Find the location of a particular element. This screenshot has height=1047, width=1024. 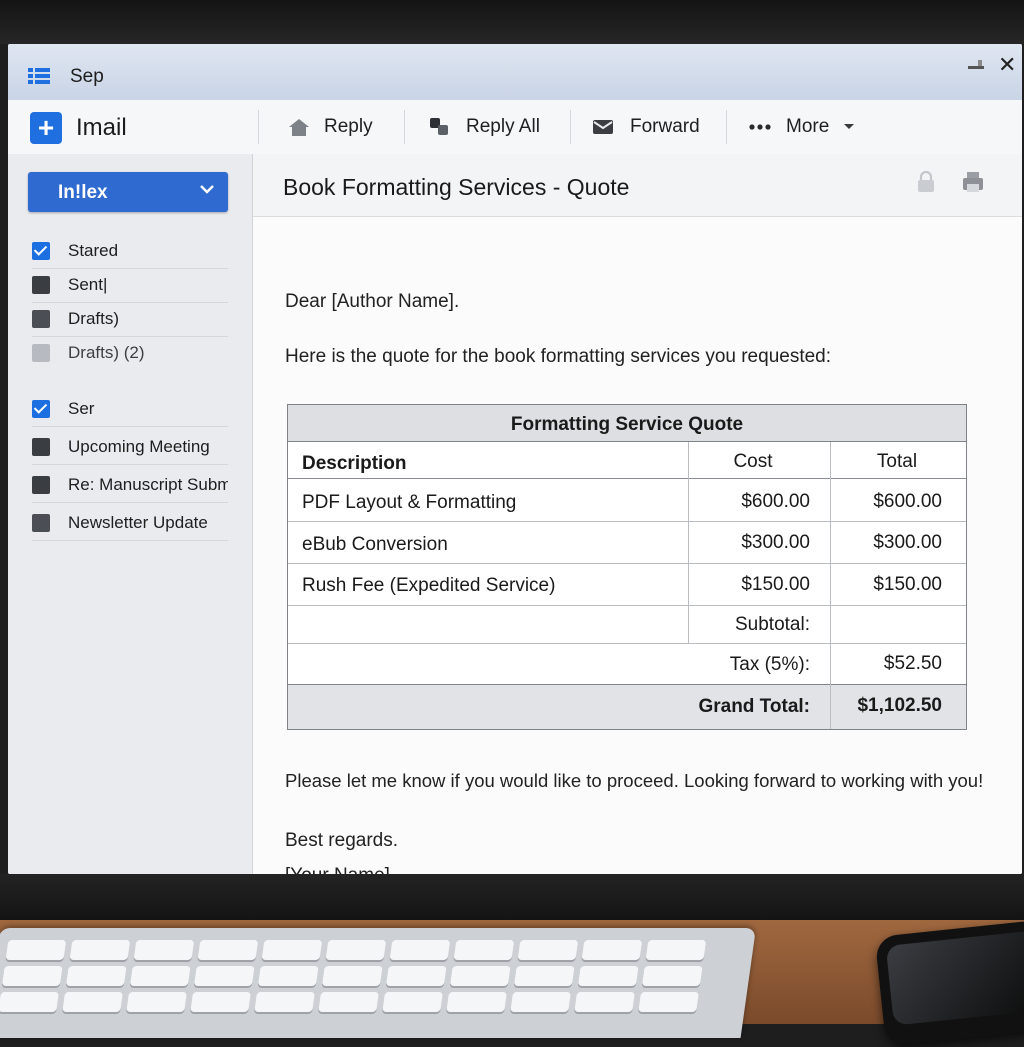

sidebar-item-sent: Sent| is located at coordinates (130, 285).